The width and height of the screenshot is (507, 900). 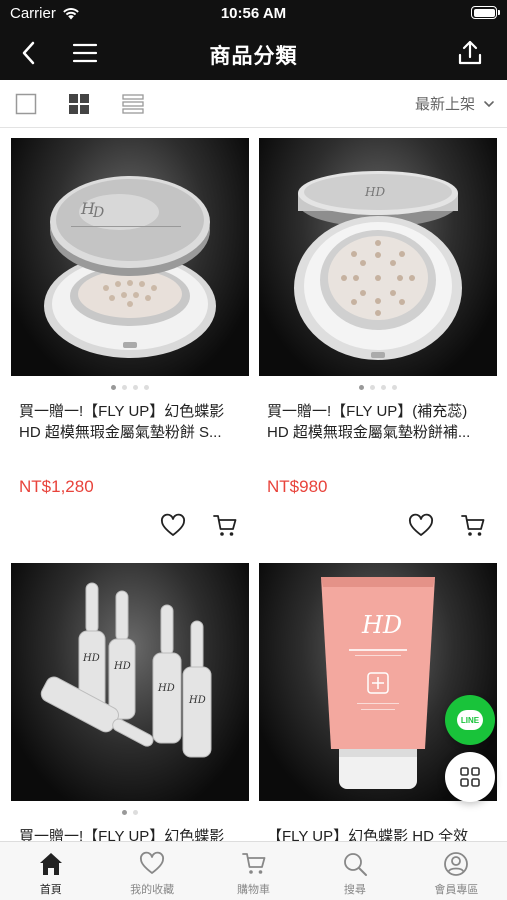 I want to click on tab-label: 搜尋, so click(x=354, y=890).